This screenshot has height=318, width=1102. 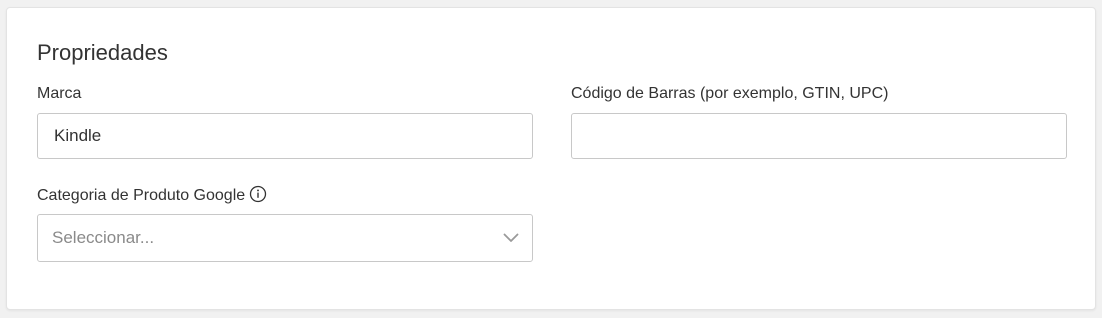 What do you see at coordinates (285, 136) in the screenshot?
I see `brand-input` at bounding box center [285, 136].